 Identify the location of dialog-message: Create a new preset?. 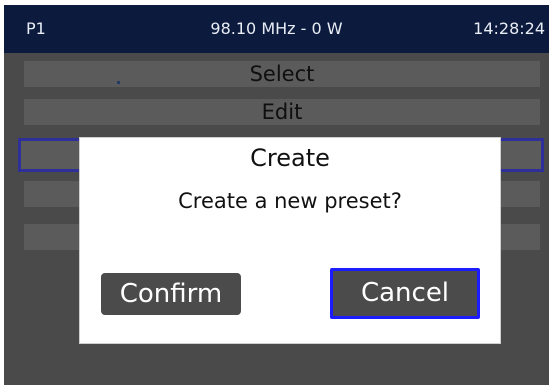
(290, 201).